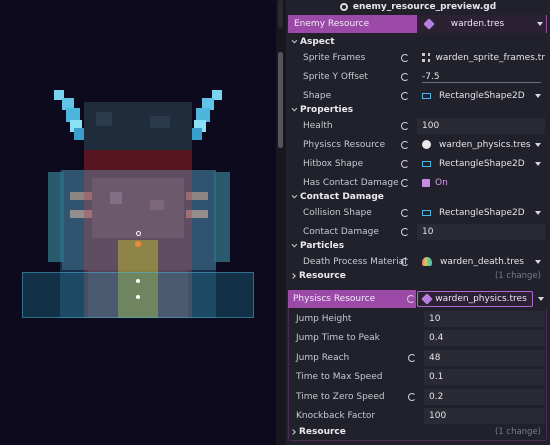 This screenshot has width=550, height=445. What do you see at coordinates (431, 125) in the screenshot?
I see `health-text: 100` at bounding box center [431, 125].